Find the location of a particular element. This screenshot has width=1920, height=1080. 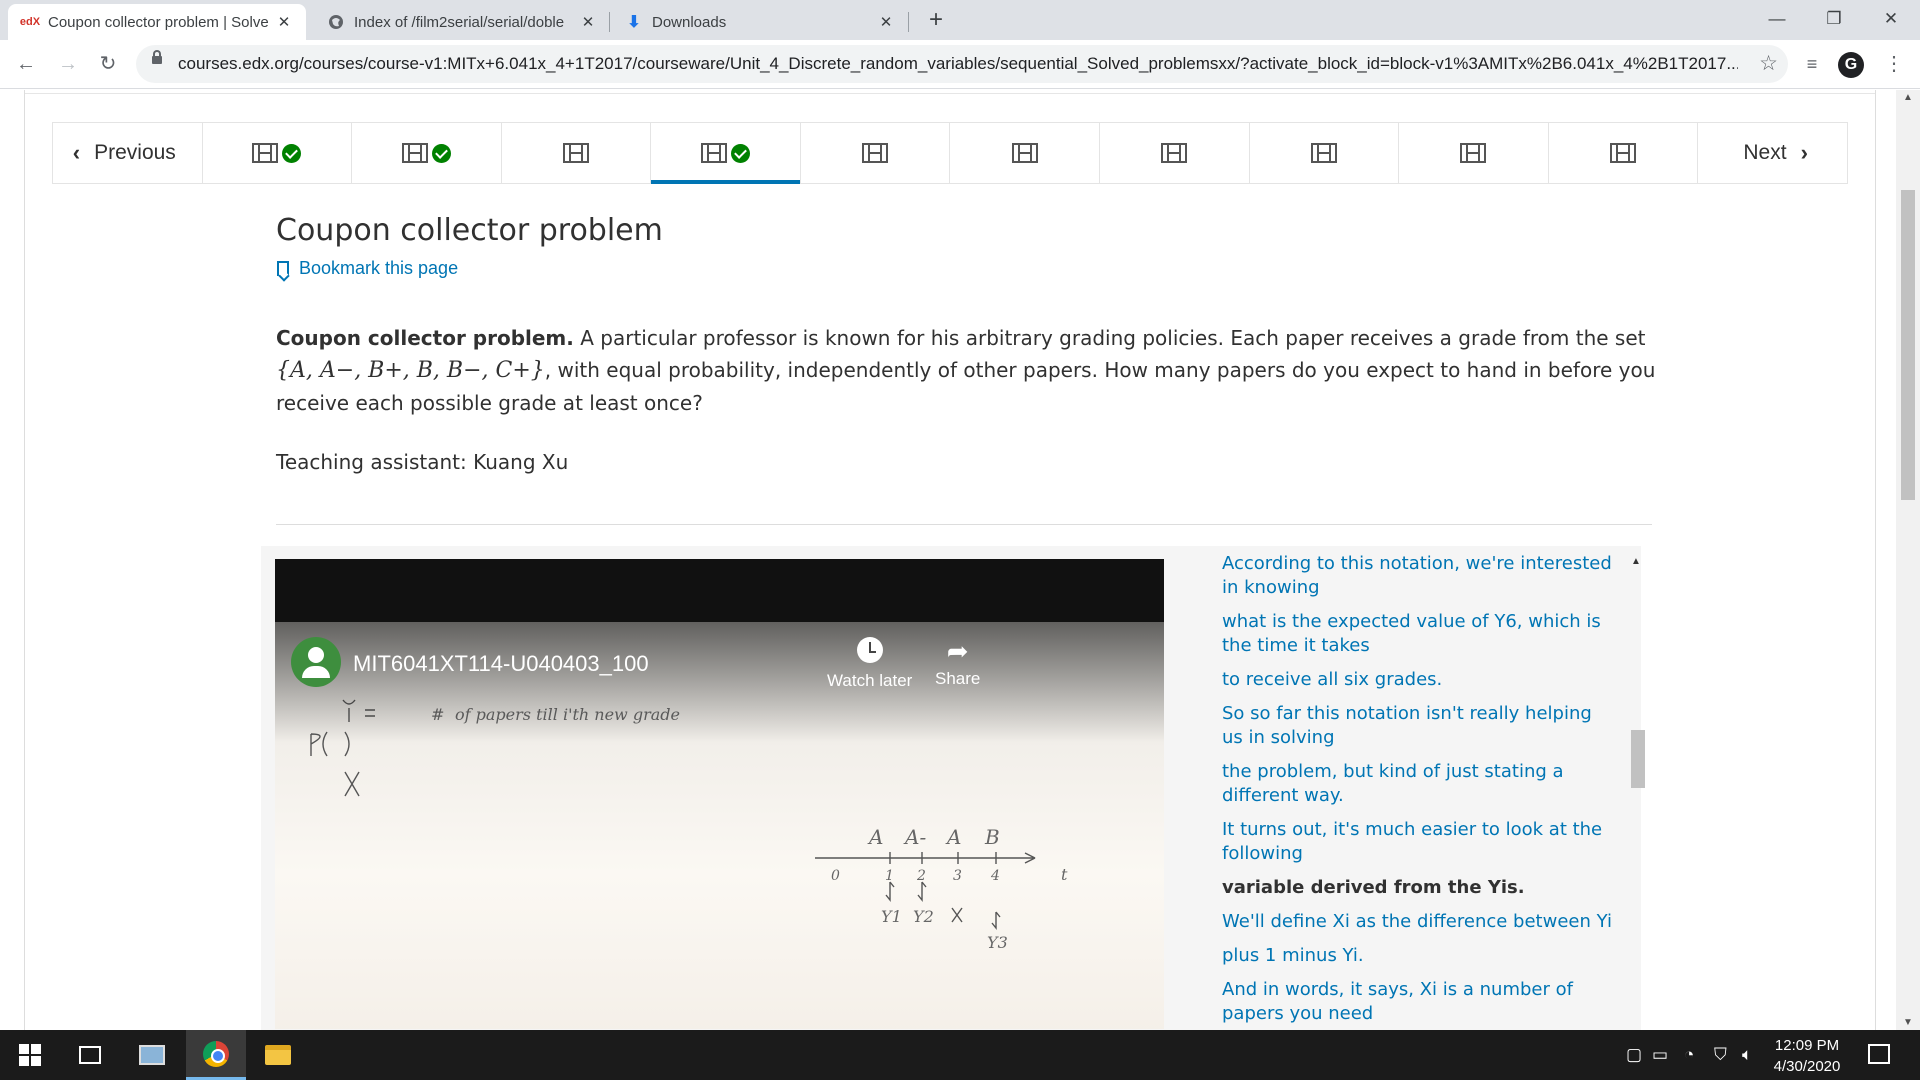

download-icon: ⬇ is located at coordinates (634, 22).